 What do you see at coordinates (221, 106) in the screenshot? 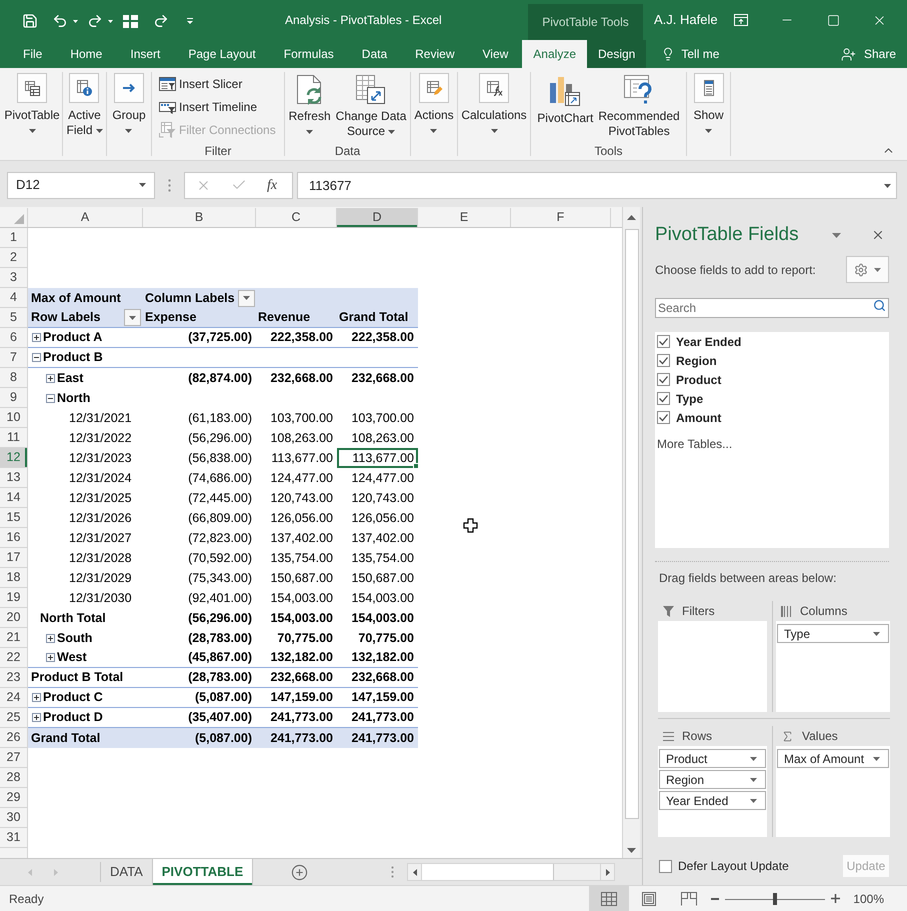
I see `ribbon-button: Insert Timeline` at bounding box center [221, 106].